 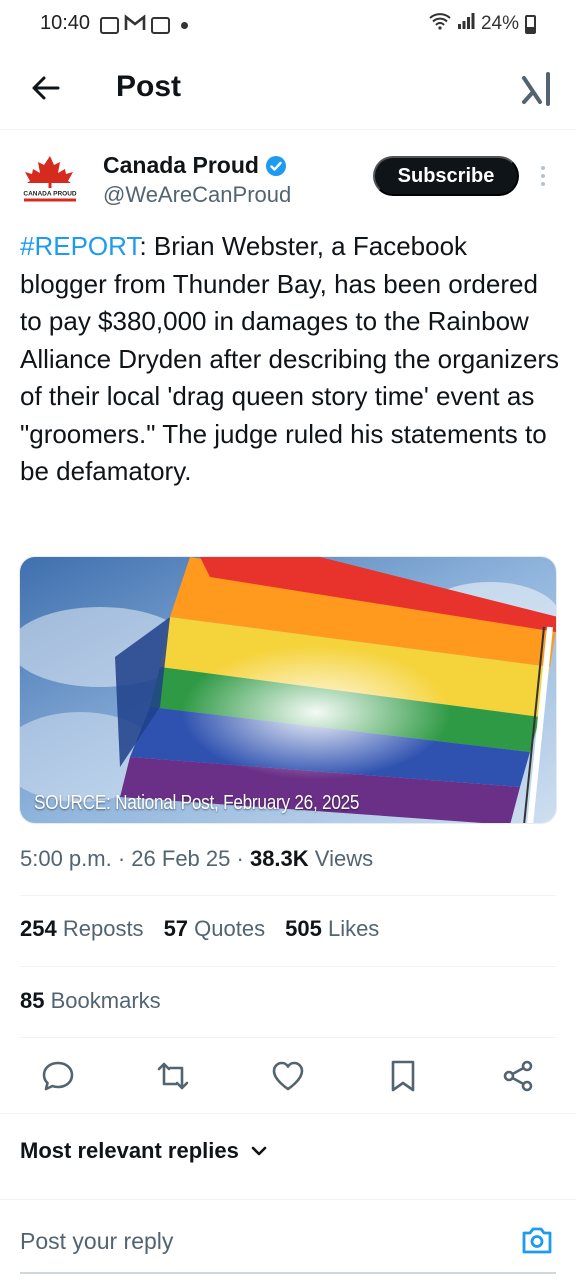 I want to click on like-heart-icon, so click(x=288, y=1076).